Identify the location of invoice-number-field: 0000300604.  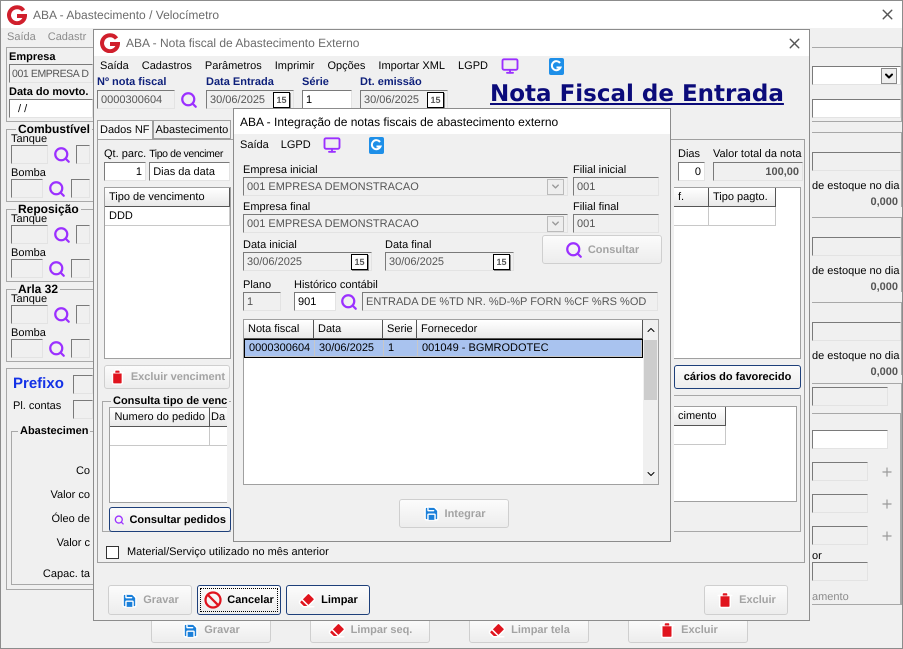
(136, 99).